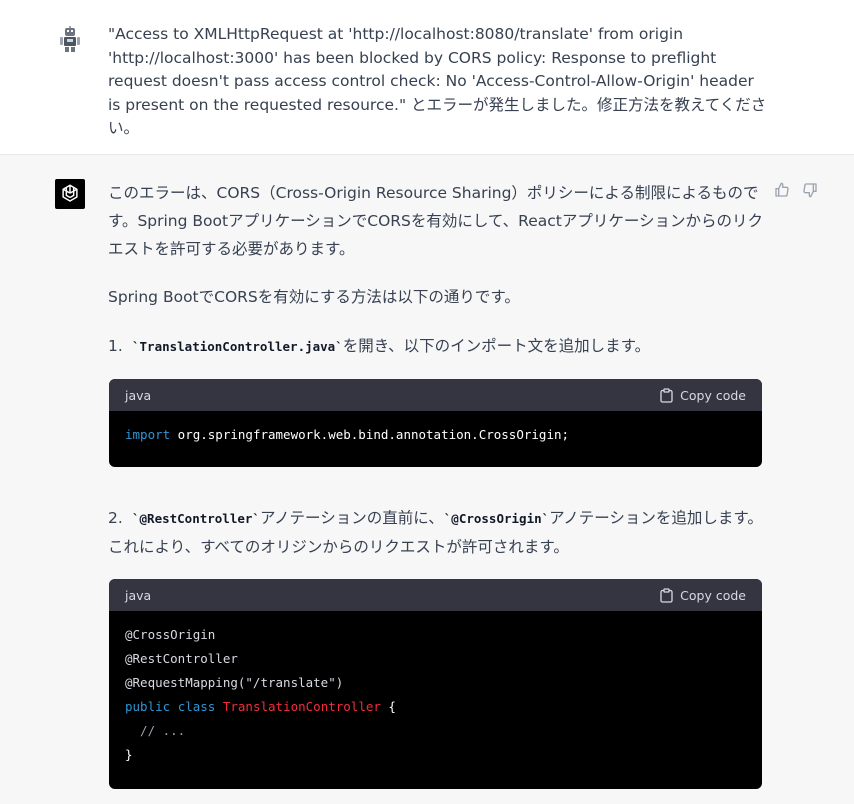  What do you see at coordinates (181, 658) in the screenshot?
I see `code-annotation: @RestController` at bounding box center [181, 658].